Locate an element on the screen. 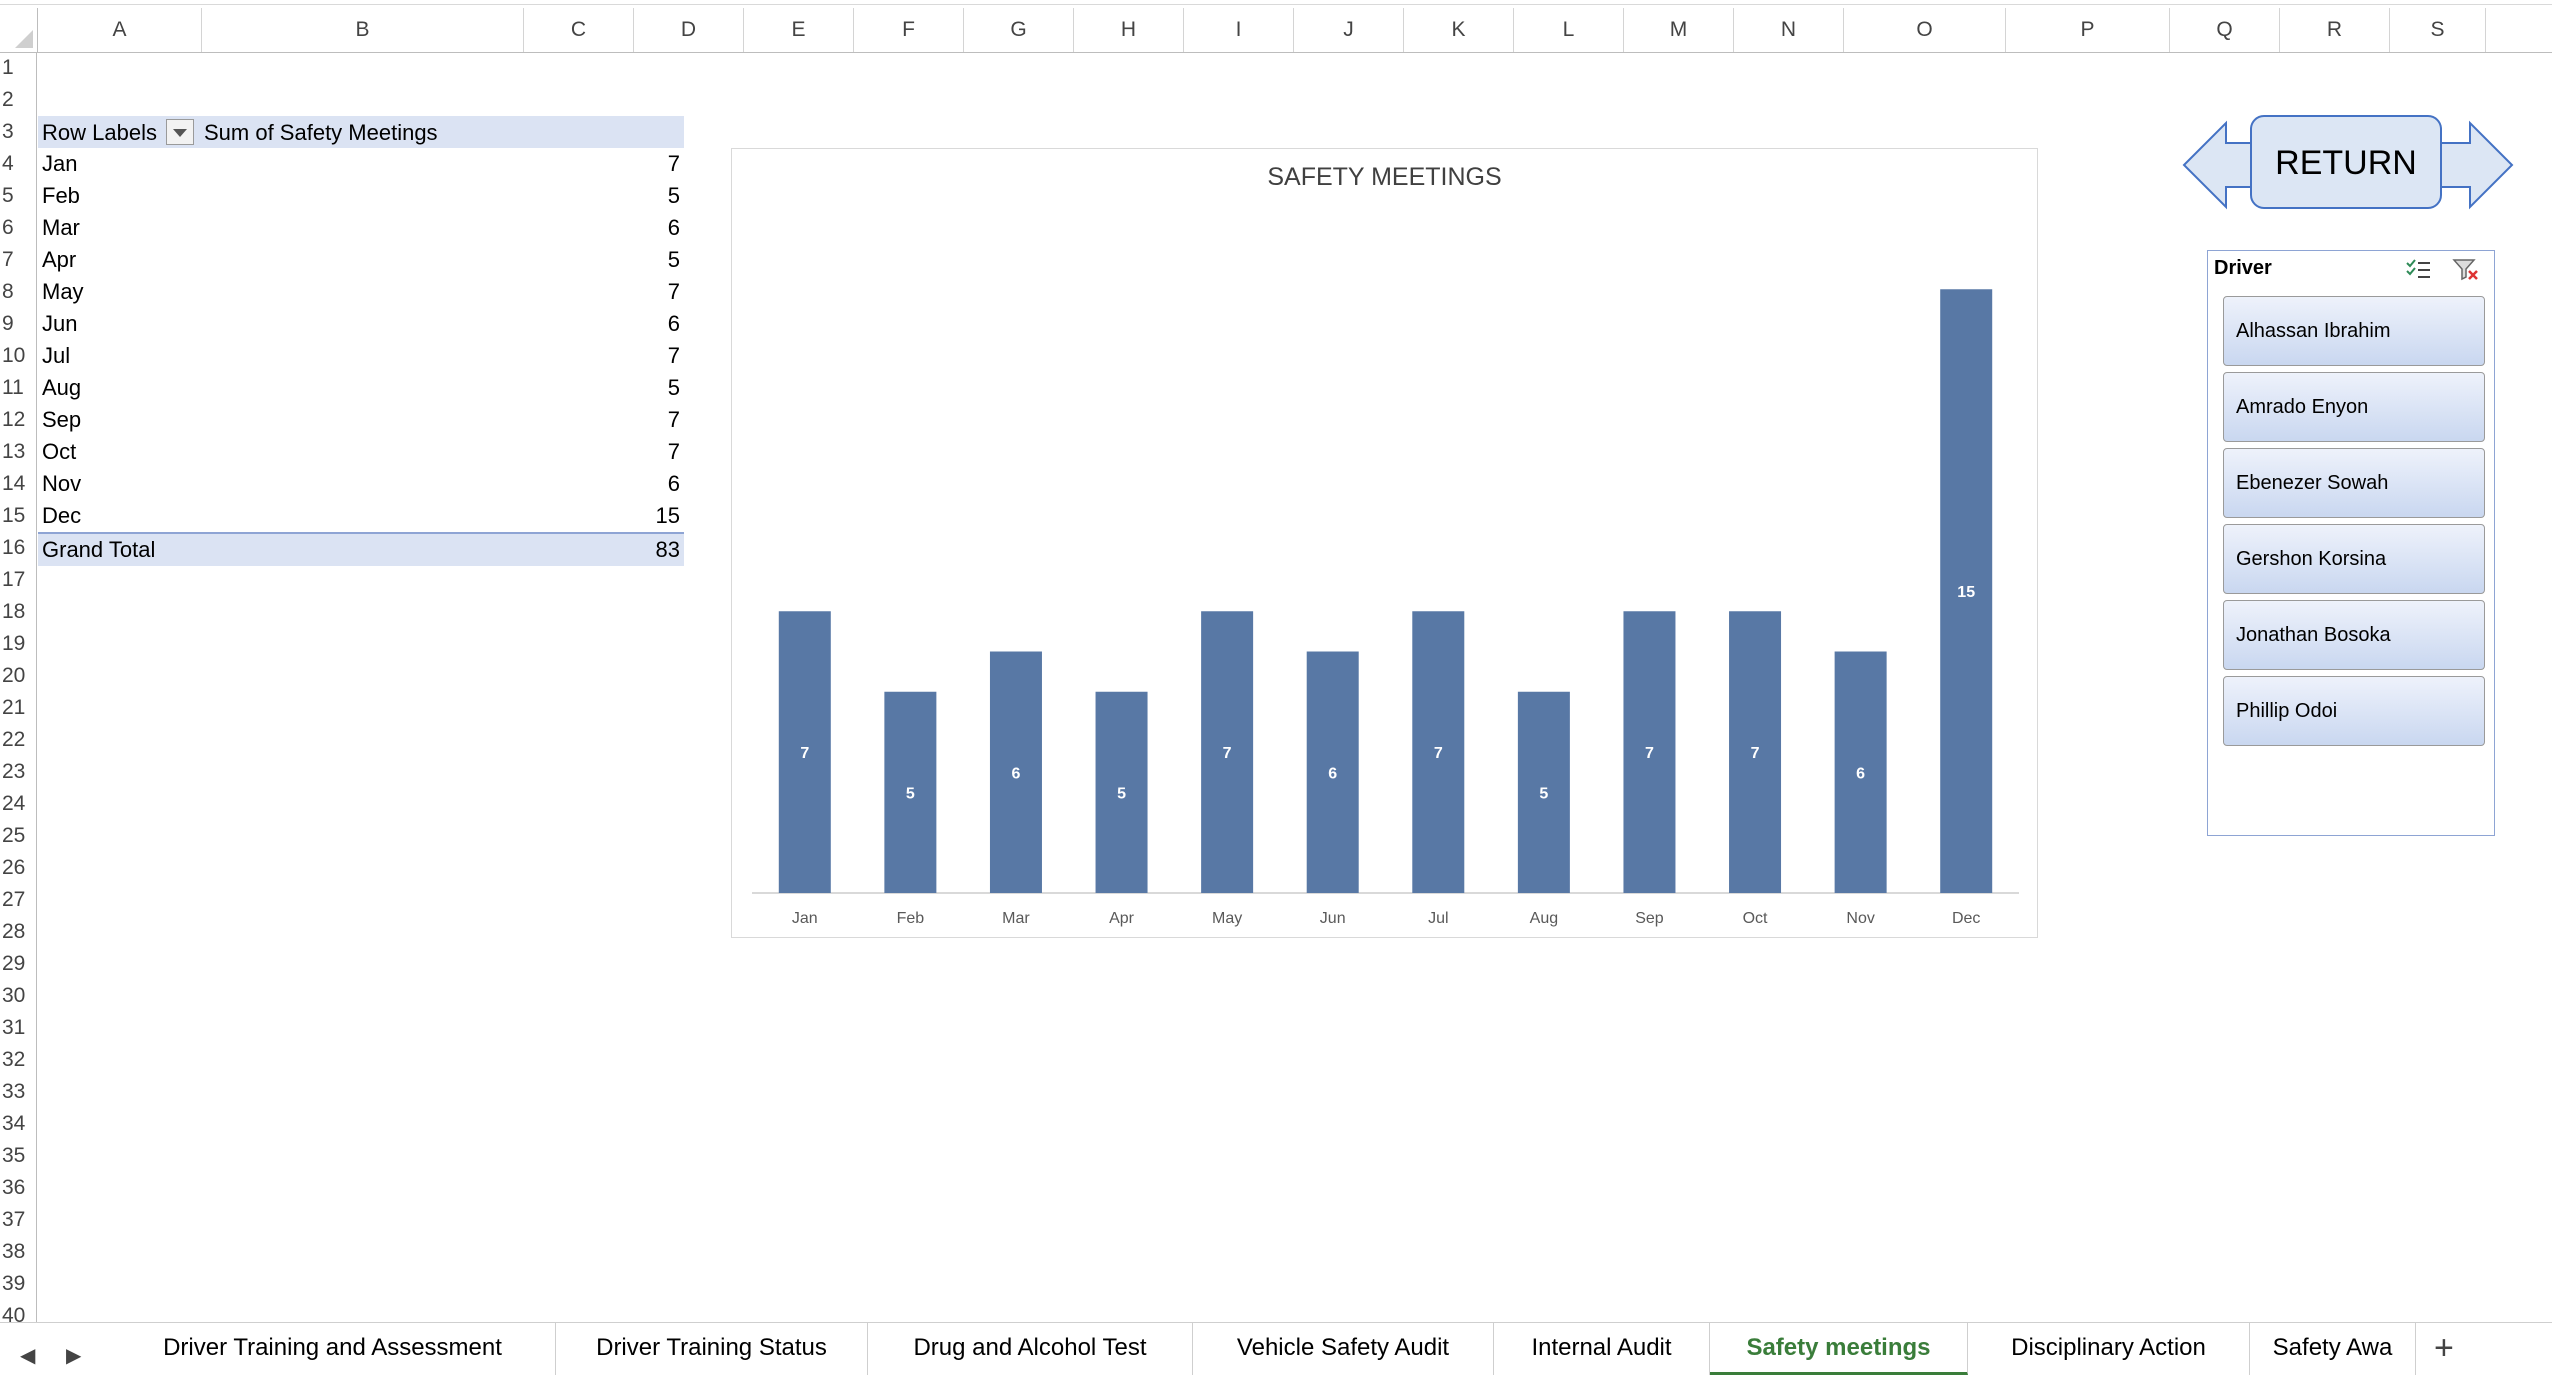 The image size is (2552, 1383). row-header-32: 32 is located at coordinates (18, 1060).